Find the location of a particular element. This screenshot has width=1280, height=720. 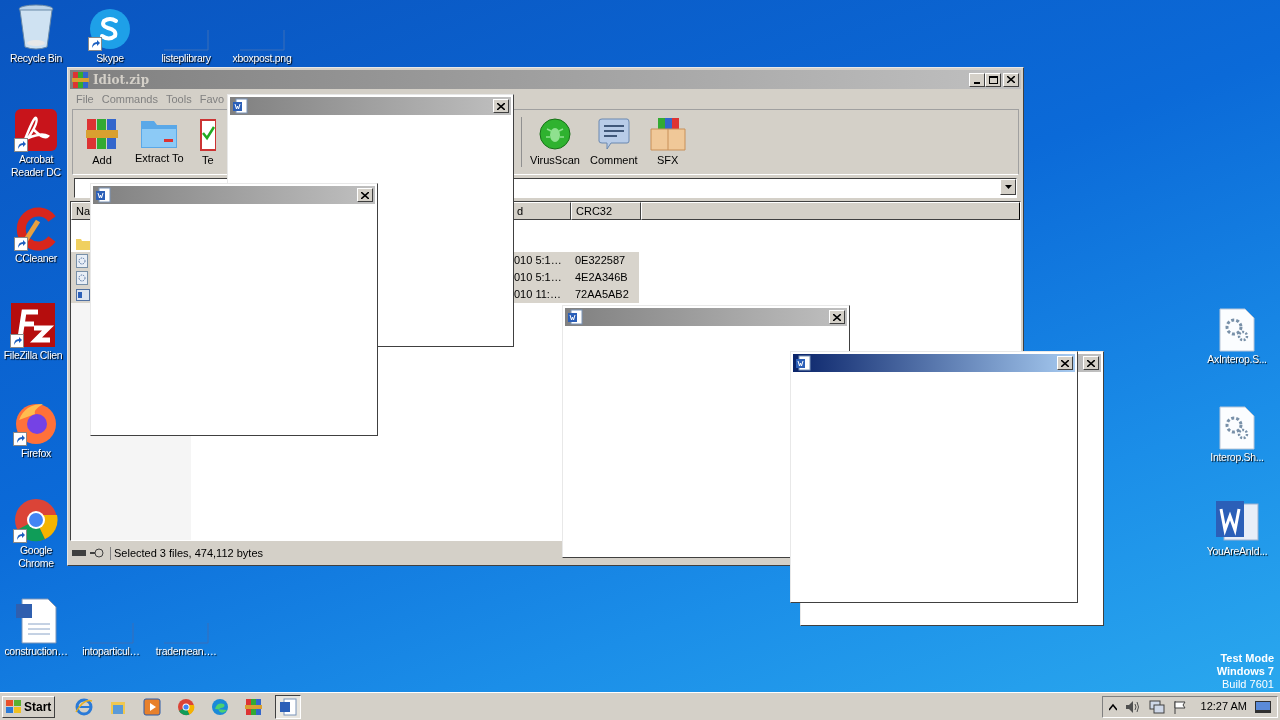

drive-key-icon is located at coordinates (88, 553).